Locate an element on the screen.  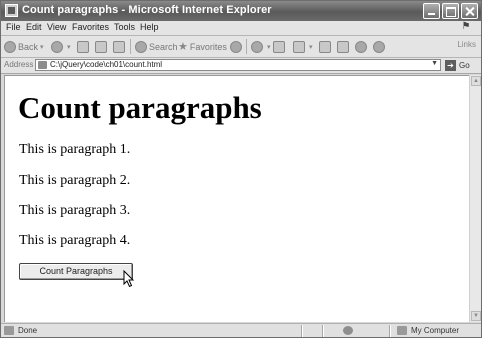
paragraph-4: This is paragraph 4. is located at coordinates (75, 240).